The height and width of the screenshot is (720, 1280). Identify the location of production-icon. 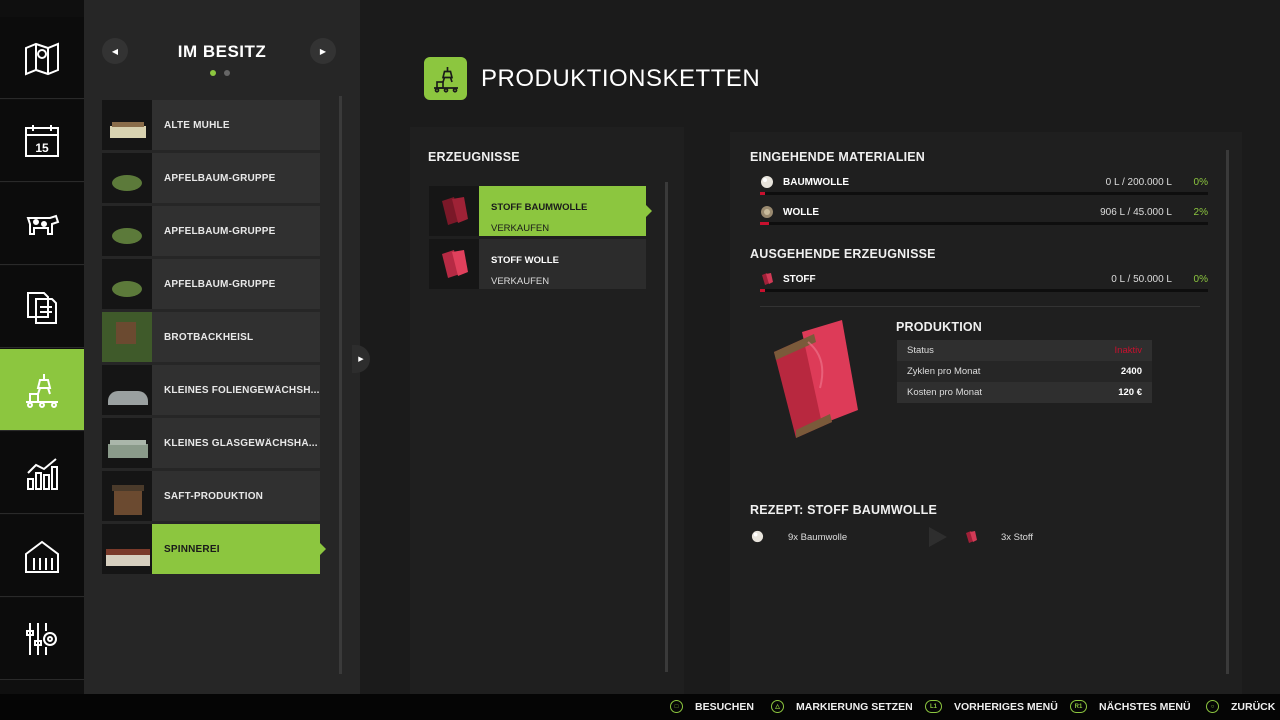
(42, 390).